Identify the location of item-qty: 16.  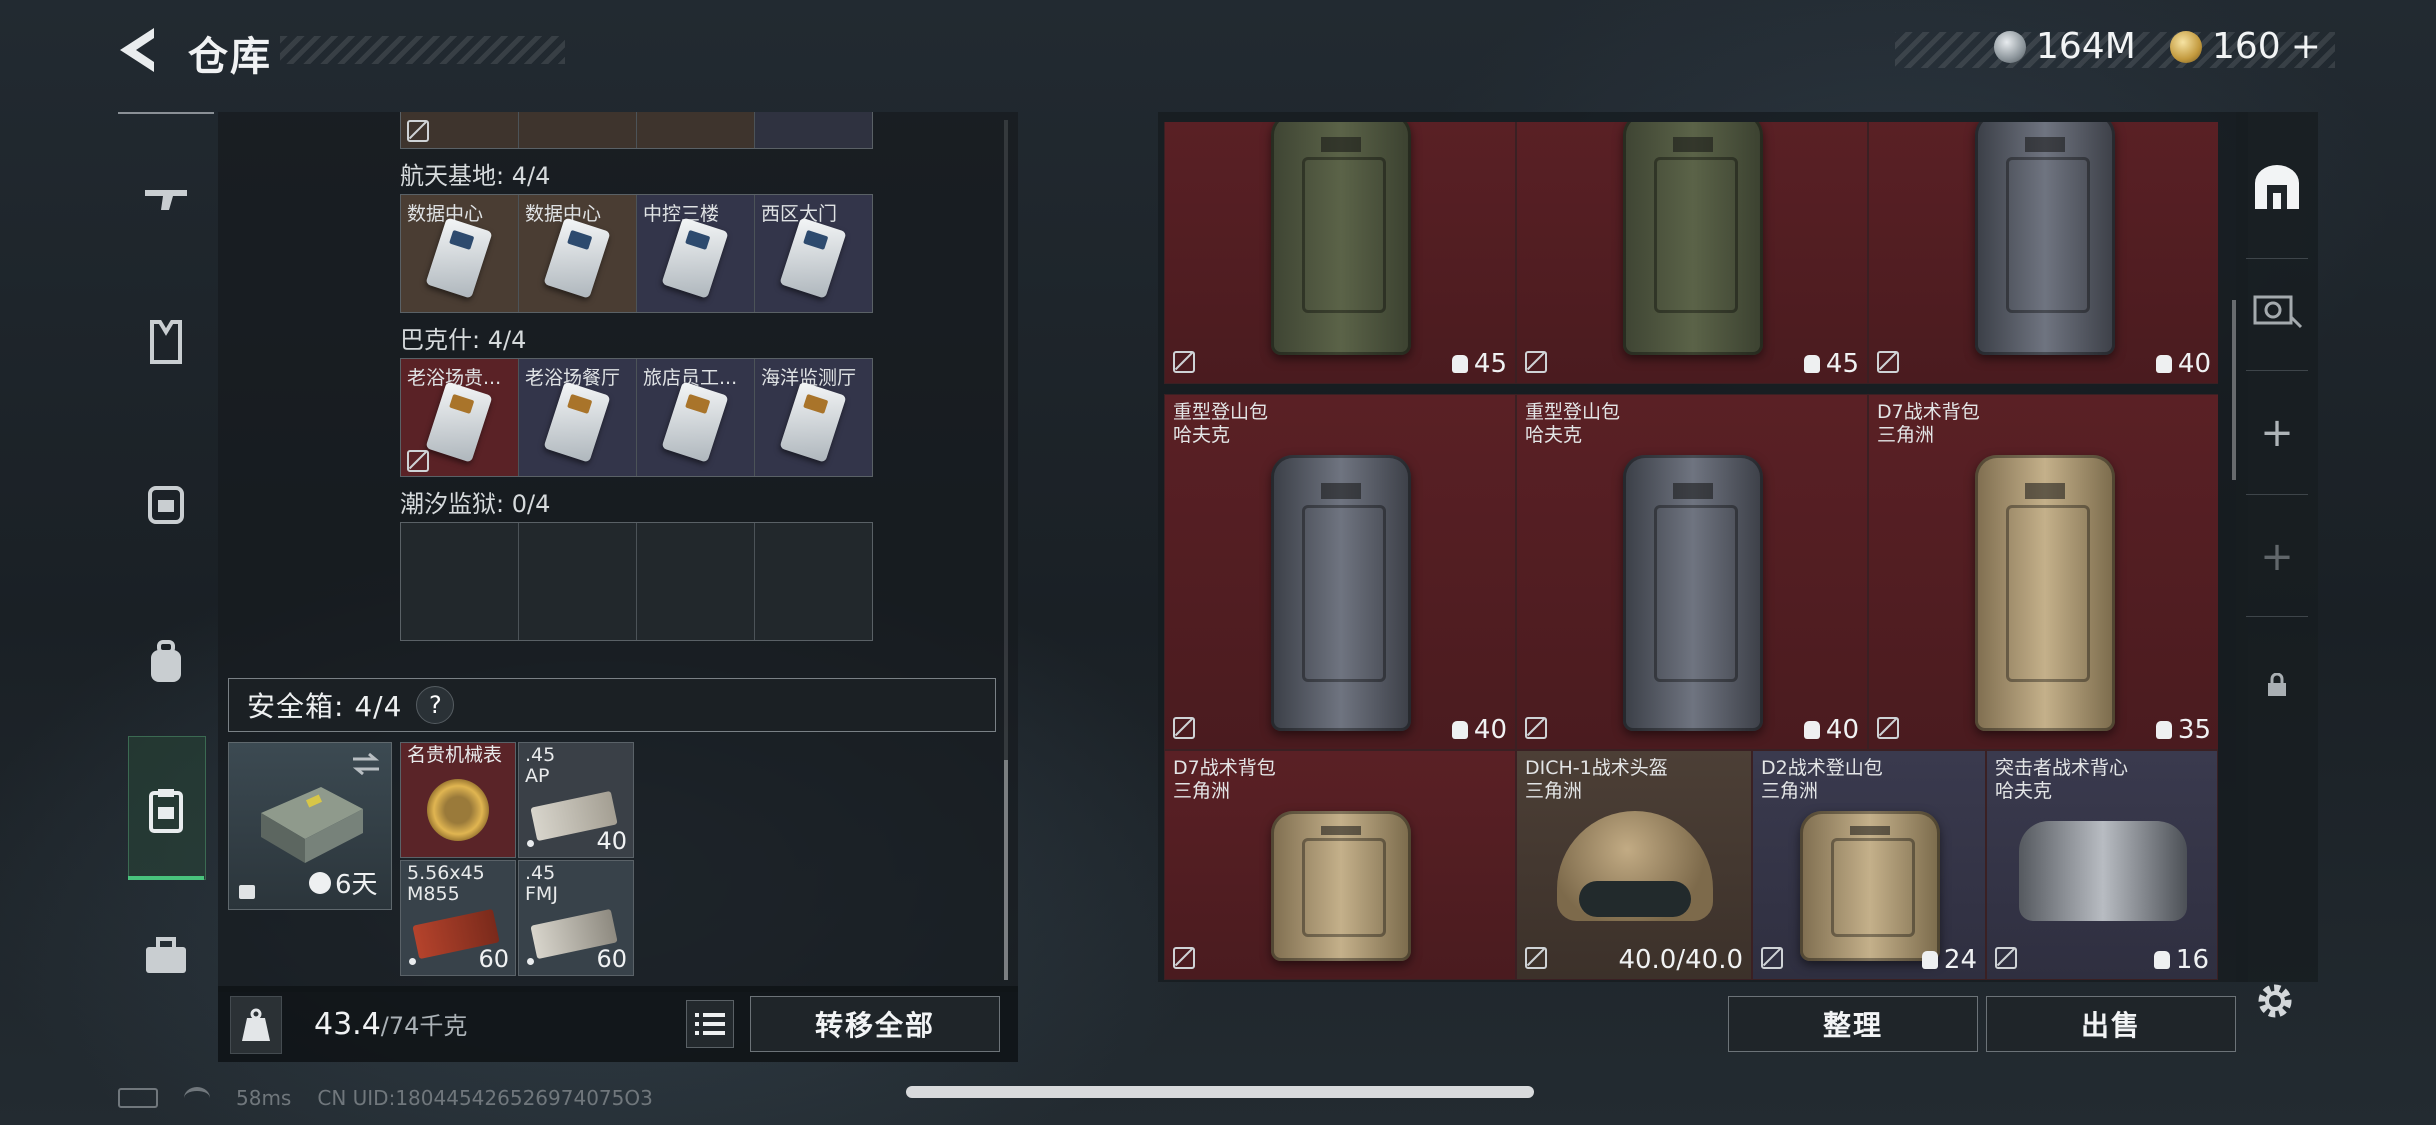
(2192, 960).